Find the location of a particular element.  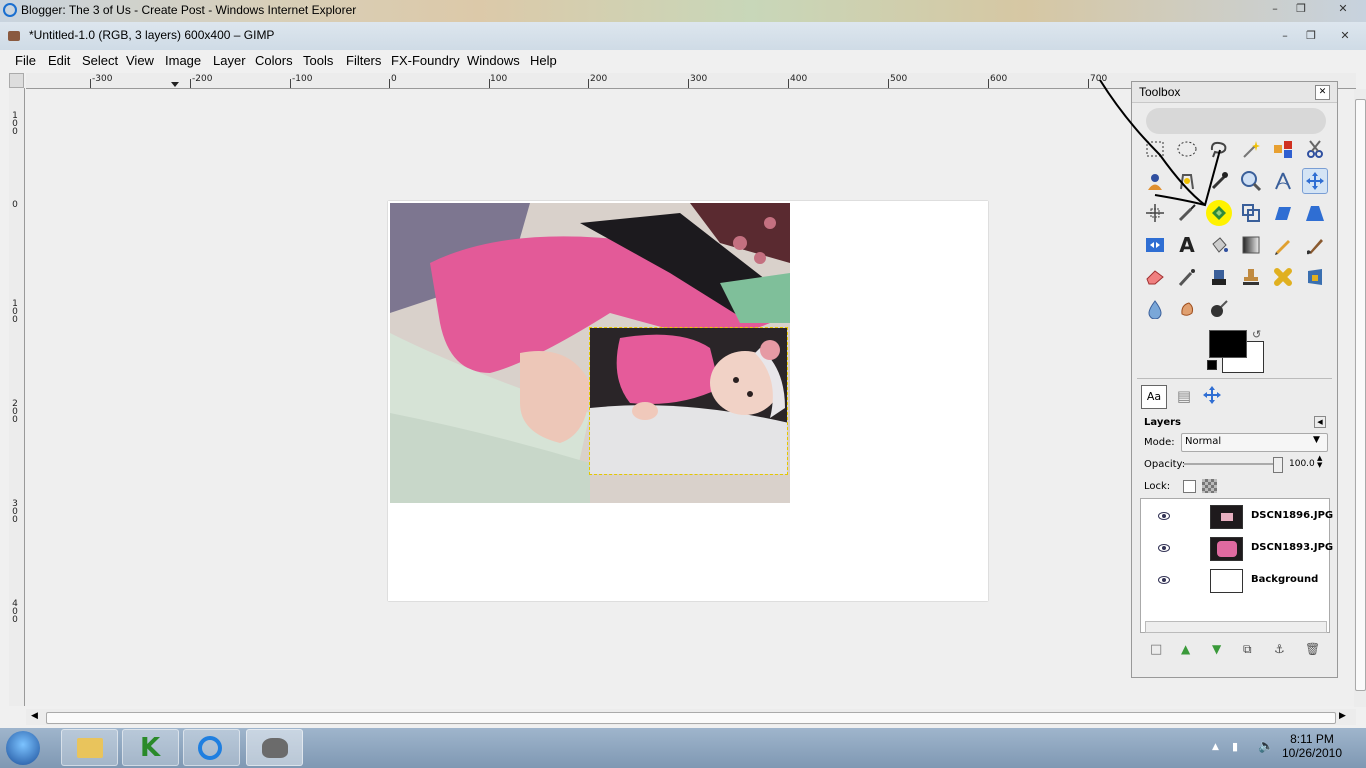

menu-file: File is located at coordinates (25, 60).